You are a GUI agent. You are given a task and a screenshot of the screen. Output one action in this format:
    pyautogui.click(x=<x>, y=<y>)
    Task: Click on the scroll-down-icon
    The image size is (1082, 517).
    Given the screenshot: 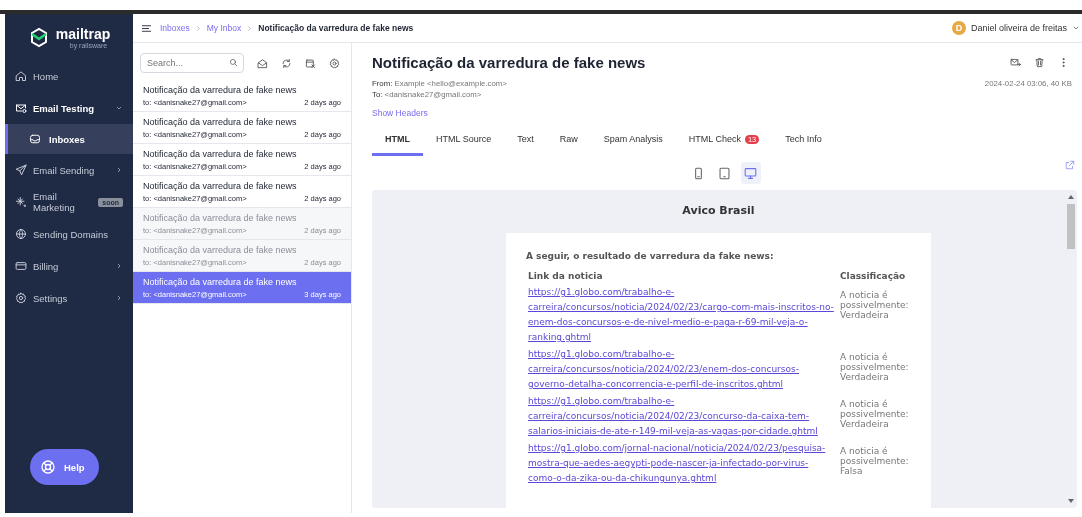 What is the action you would take?
    pyautogui.click(x=1071, y=501)
    